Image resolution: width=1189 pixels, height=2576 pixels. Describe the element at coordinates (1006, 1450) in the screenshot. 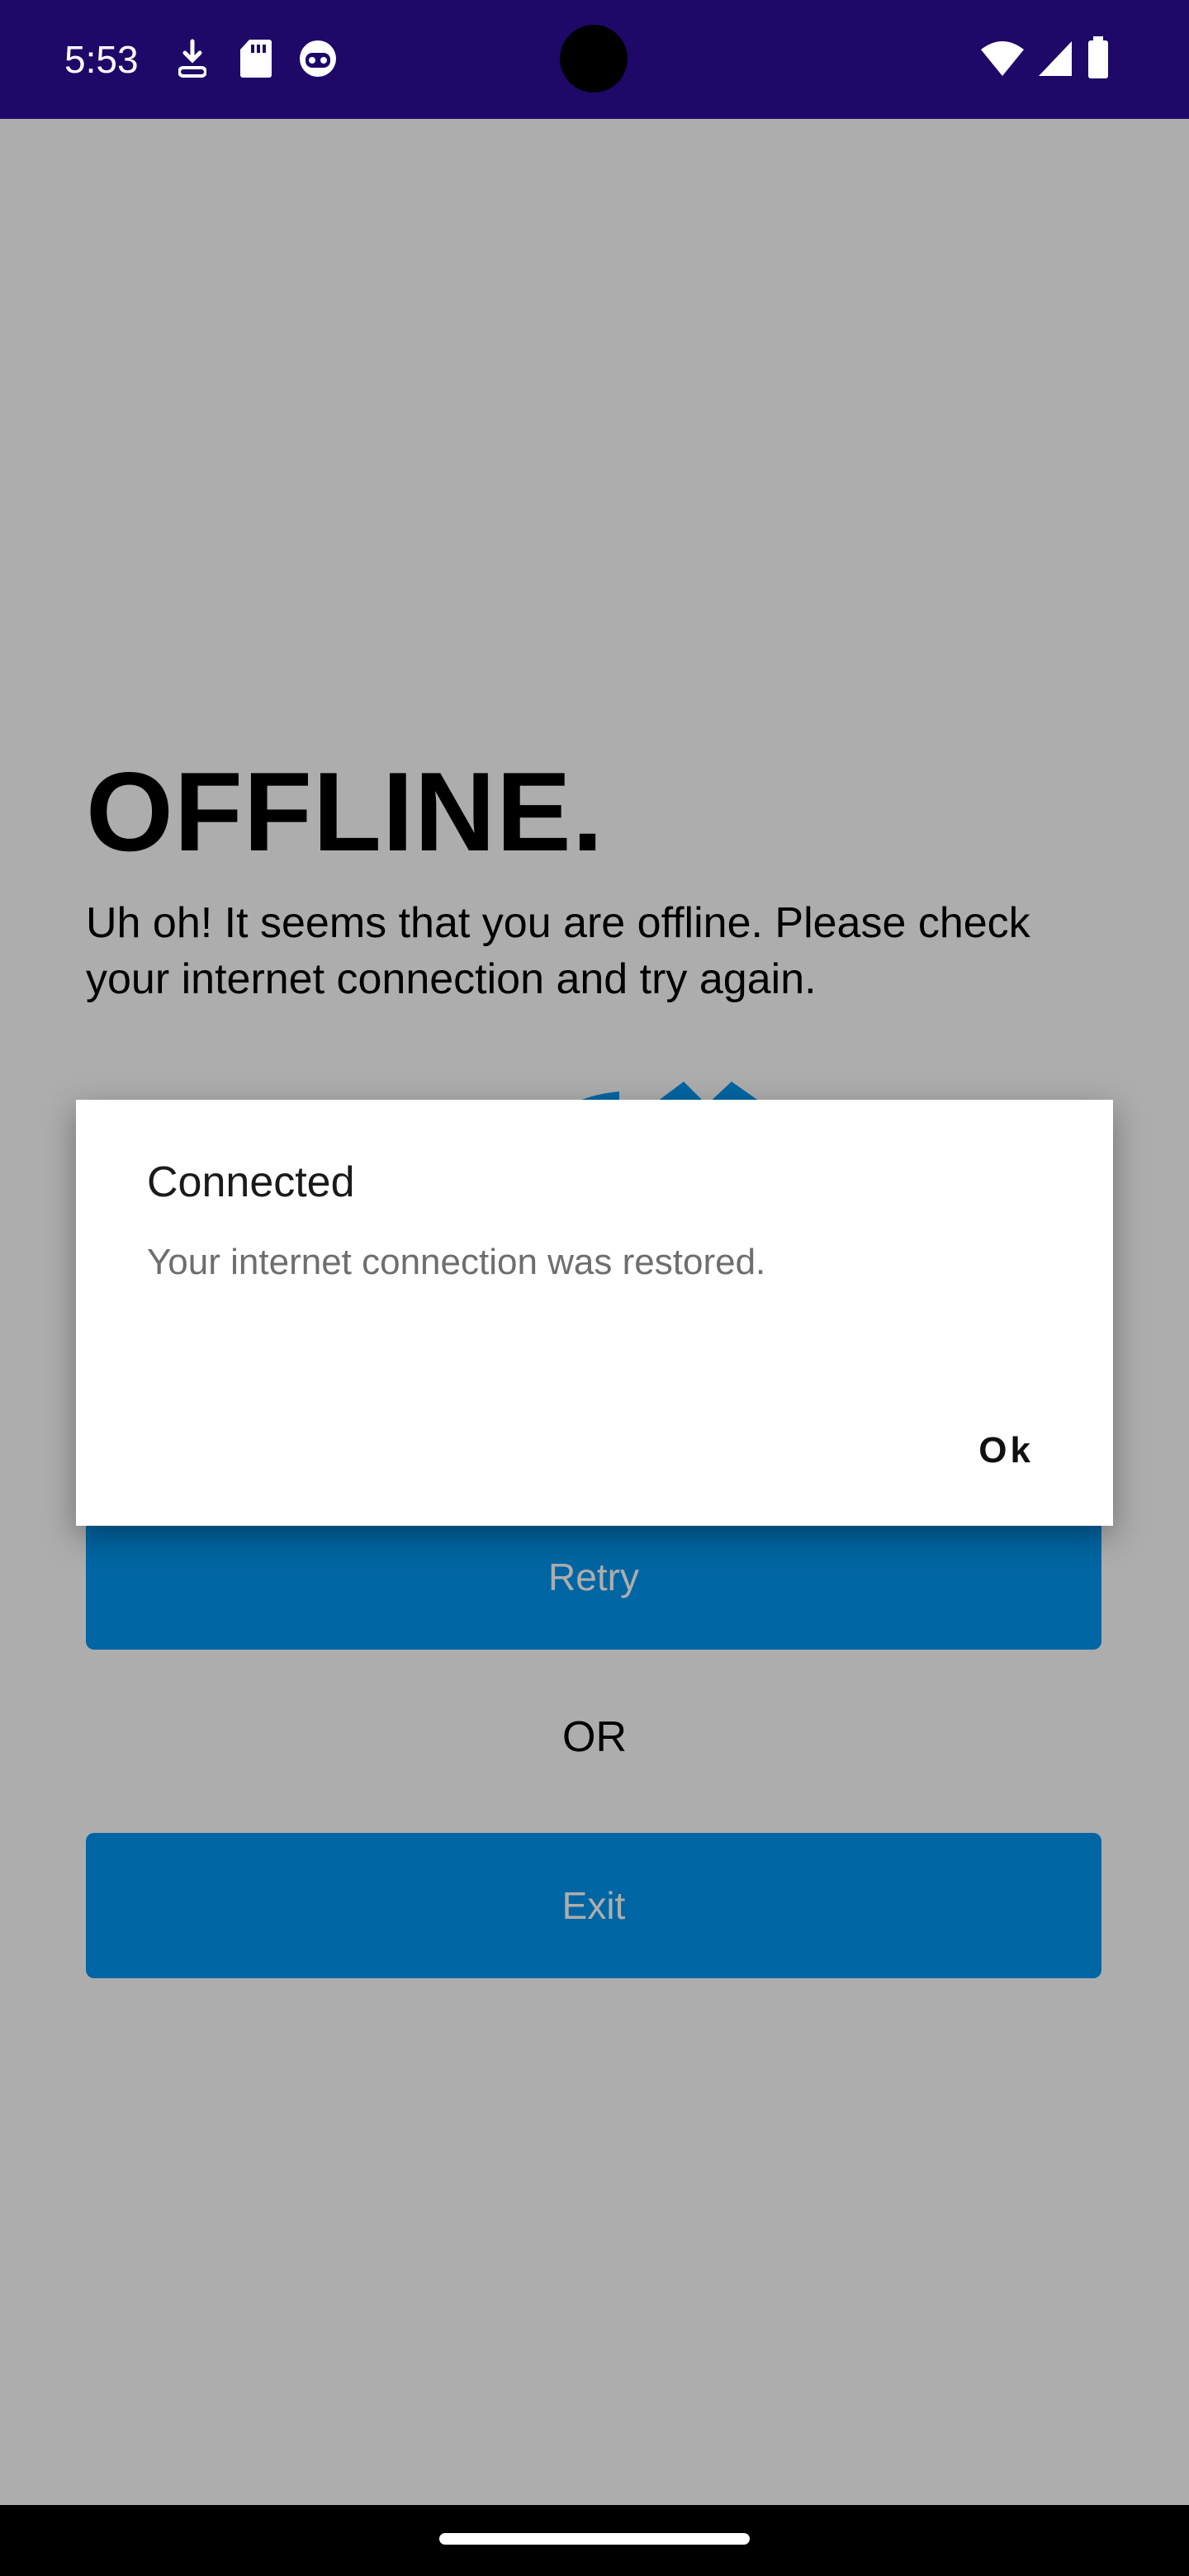

I see `ok-button: Ok` at that location.